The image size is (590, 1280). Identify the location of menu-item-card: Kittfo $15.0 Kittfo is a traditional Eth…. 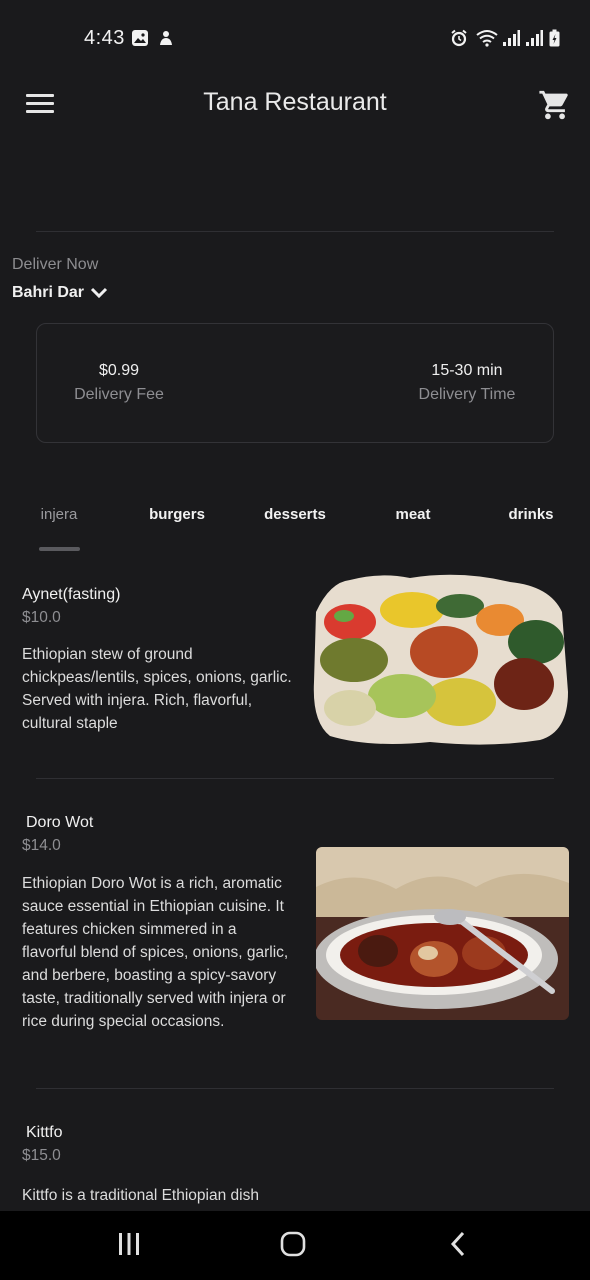
(295, 1160).